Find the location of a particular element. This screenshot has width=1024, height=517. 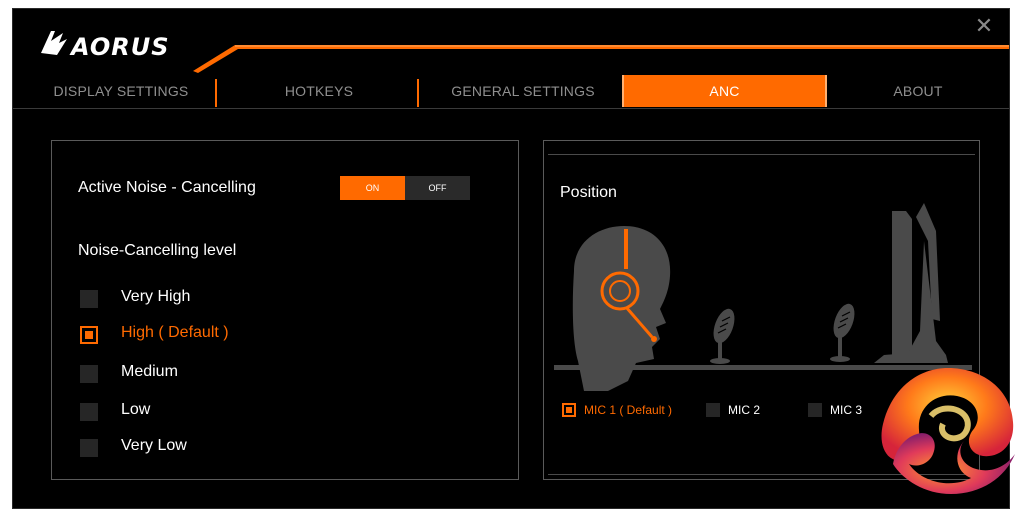

tab-general-settings: GENERAL SETTINGS is located at coordinates (523, 91).